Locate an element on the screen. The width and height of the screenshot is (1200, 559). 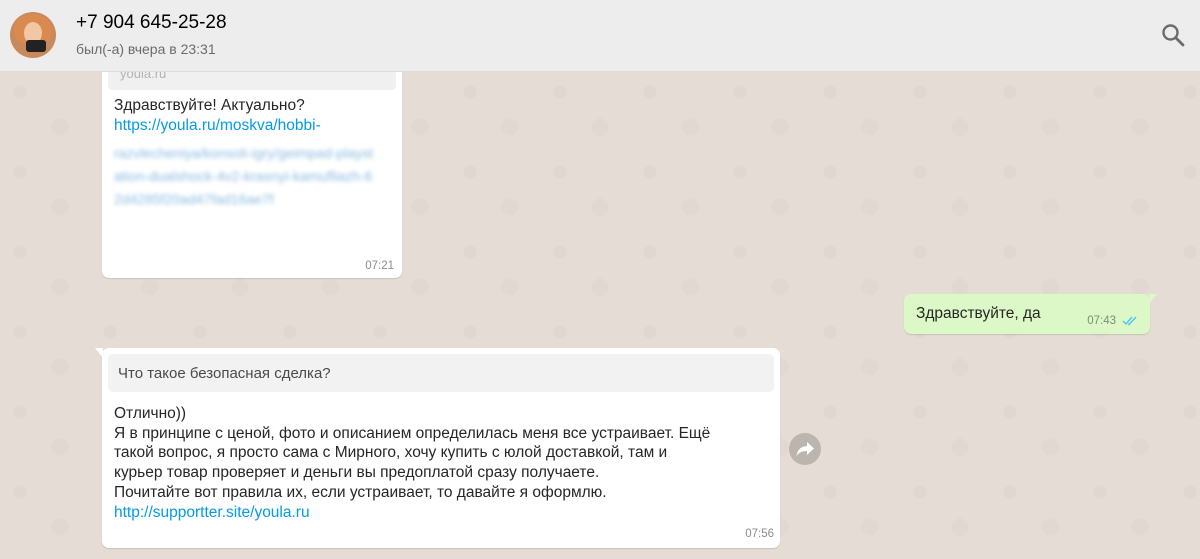
quoted-message: Что такое безопасная сделка? is located at coordinates (441, 373).